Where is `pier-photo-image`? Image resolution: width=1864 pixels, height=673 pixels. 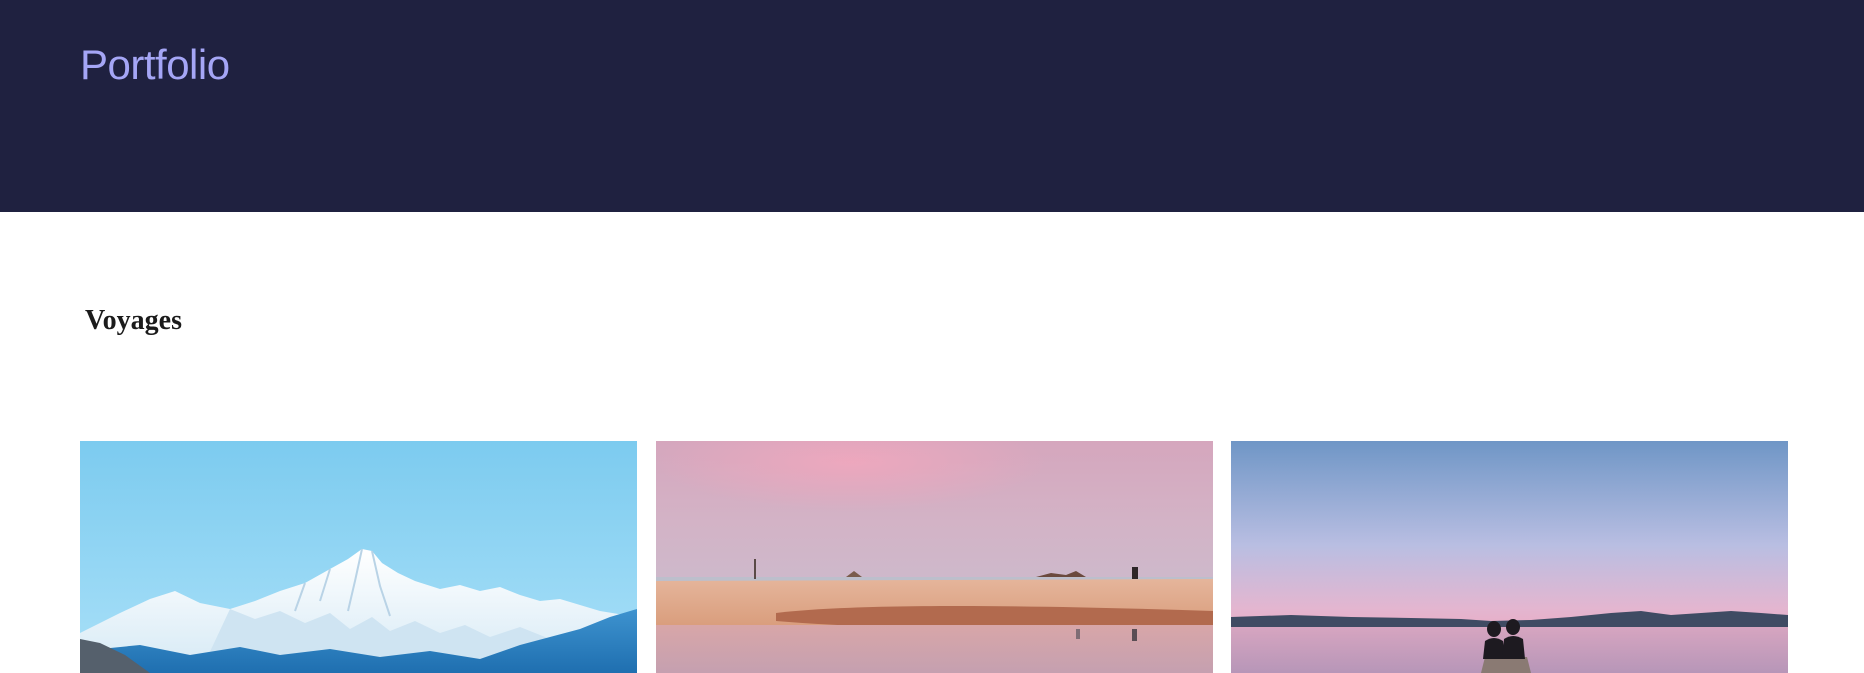
pier-photo-image is located at coordinates (1509, 557).